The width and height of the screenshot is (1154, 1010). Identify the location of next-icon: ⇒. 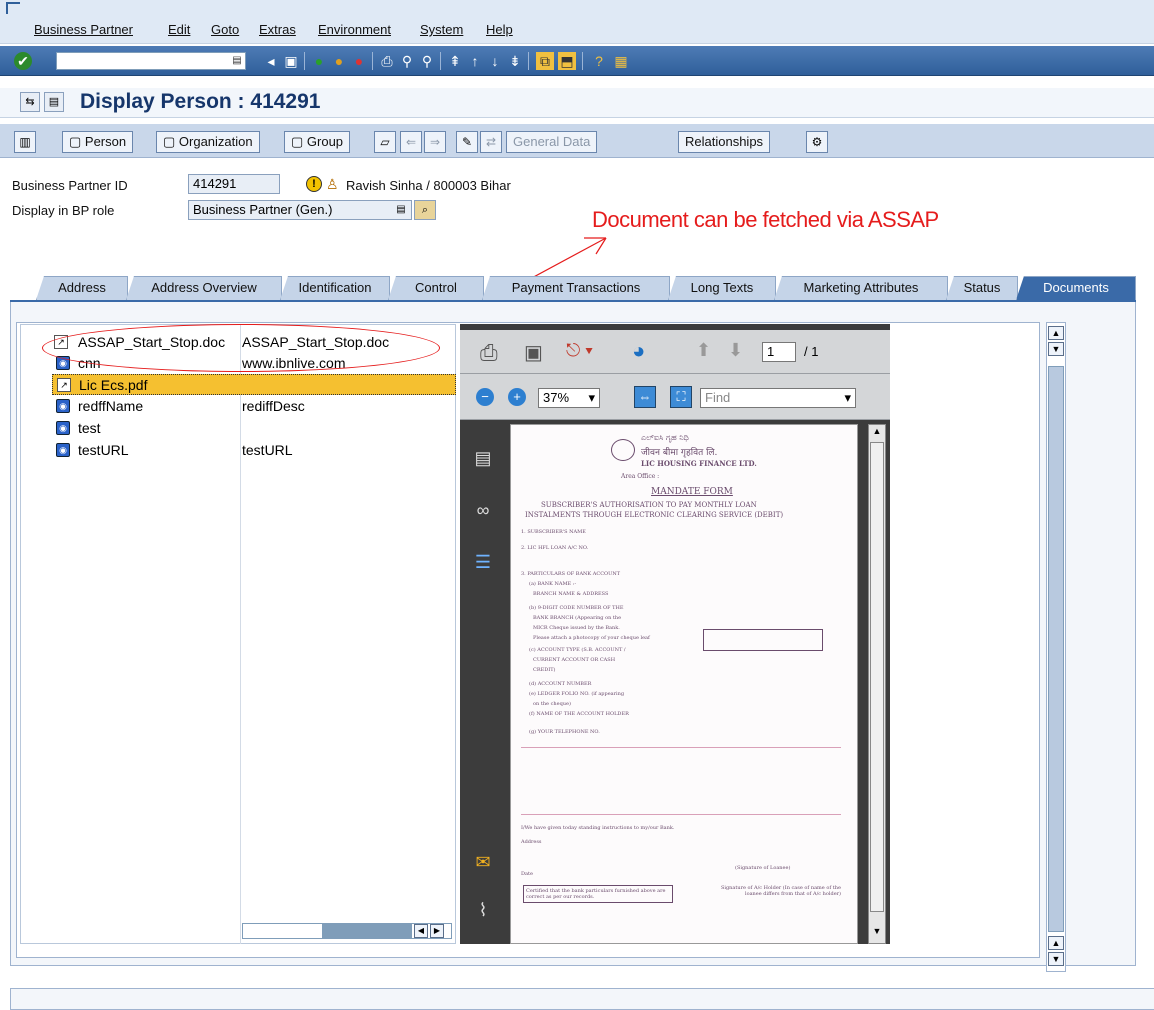
(435, 142).